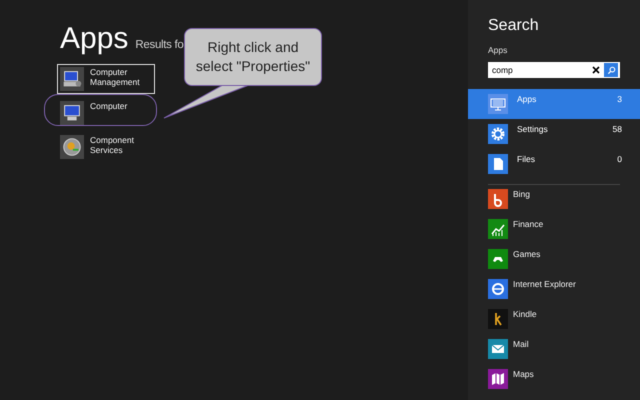  Describe the element at coordinates (94, 39) in the screenshot. I see `page-title: Apps` at that location.